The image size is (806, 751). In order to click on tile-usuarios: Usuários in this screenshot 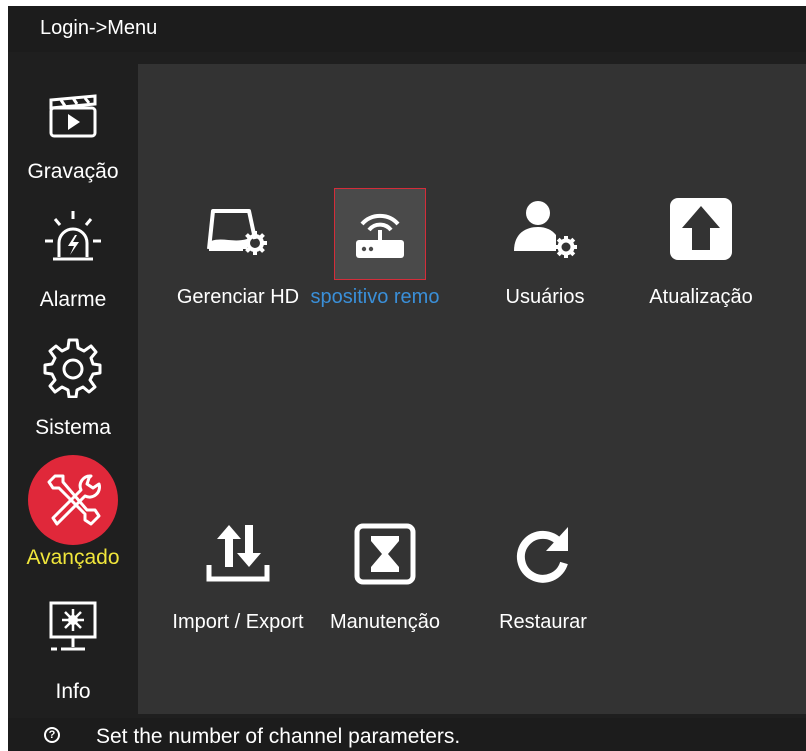, I will do `click(545, 259)`.